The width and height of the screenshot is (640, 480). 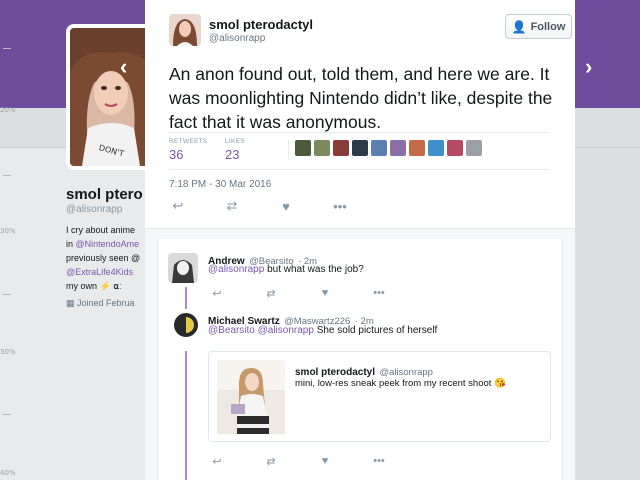 I want to click on right-column-background, so click(x=607, y=314).